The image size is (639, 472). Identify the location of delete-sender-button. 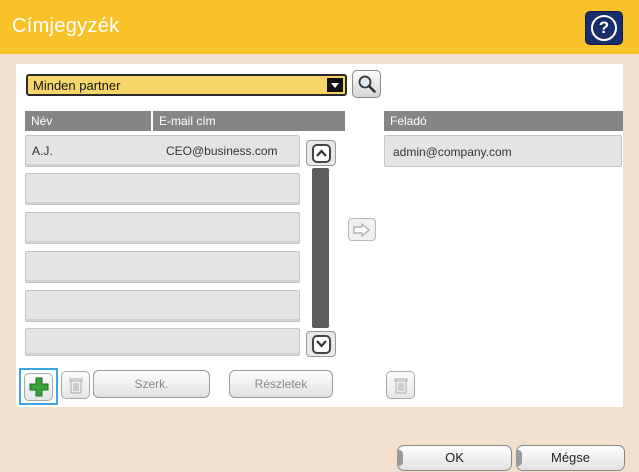
(400, 385).